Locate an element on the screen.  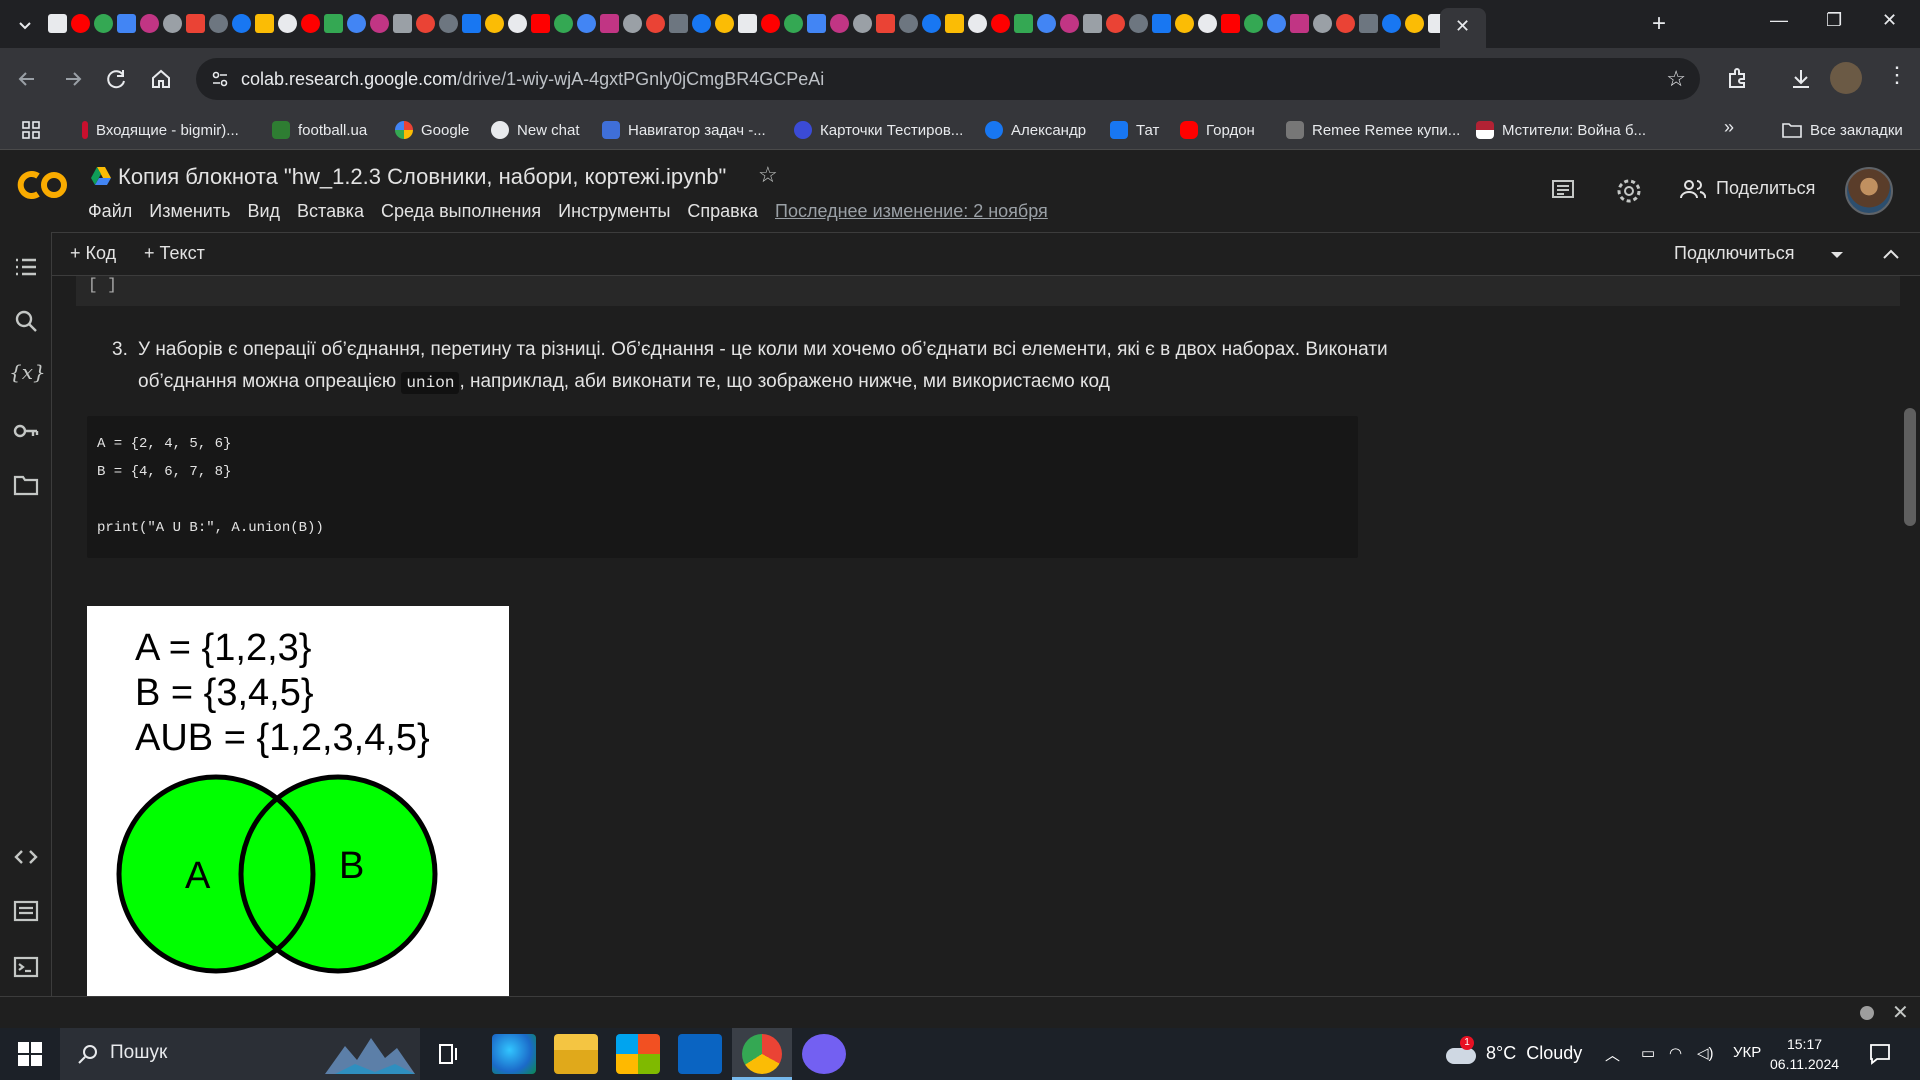
battery-icon: ▭ is located at coordinates (1648, 1053).